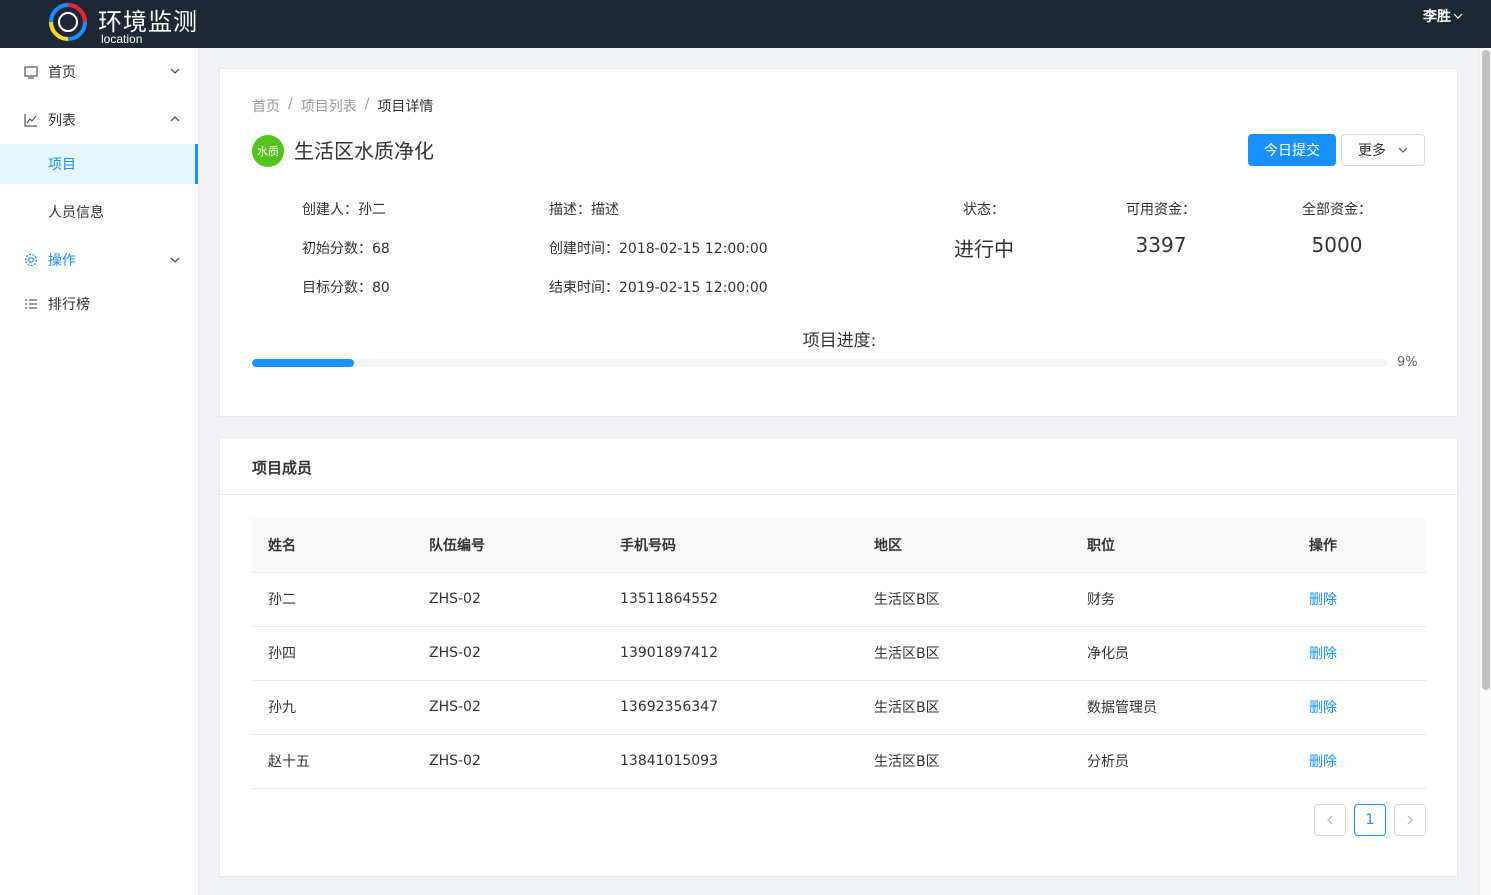  What do you see at coordinates (1372, 151) in the screenshot?
I see `more-label: 更多` at bounding box center [1372, 151].